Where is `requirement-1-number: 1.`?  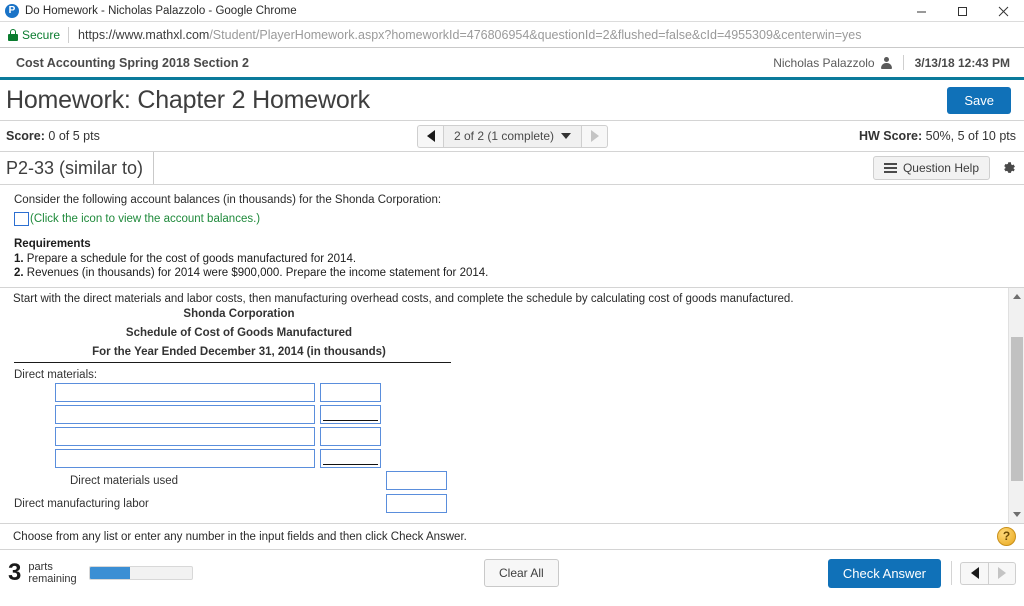 requirement-1-number: 1. is located at coordinates (19, 259).